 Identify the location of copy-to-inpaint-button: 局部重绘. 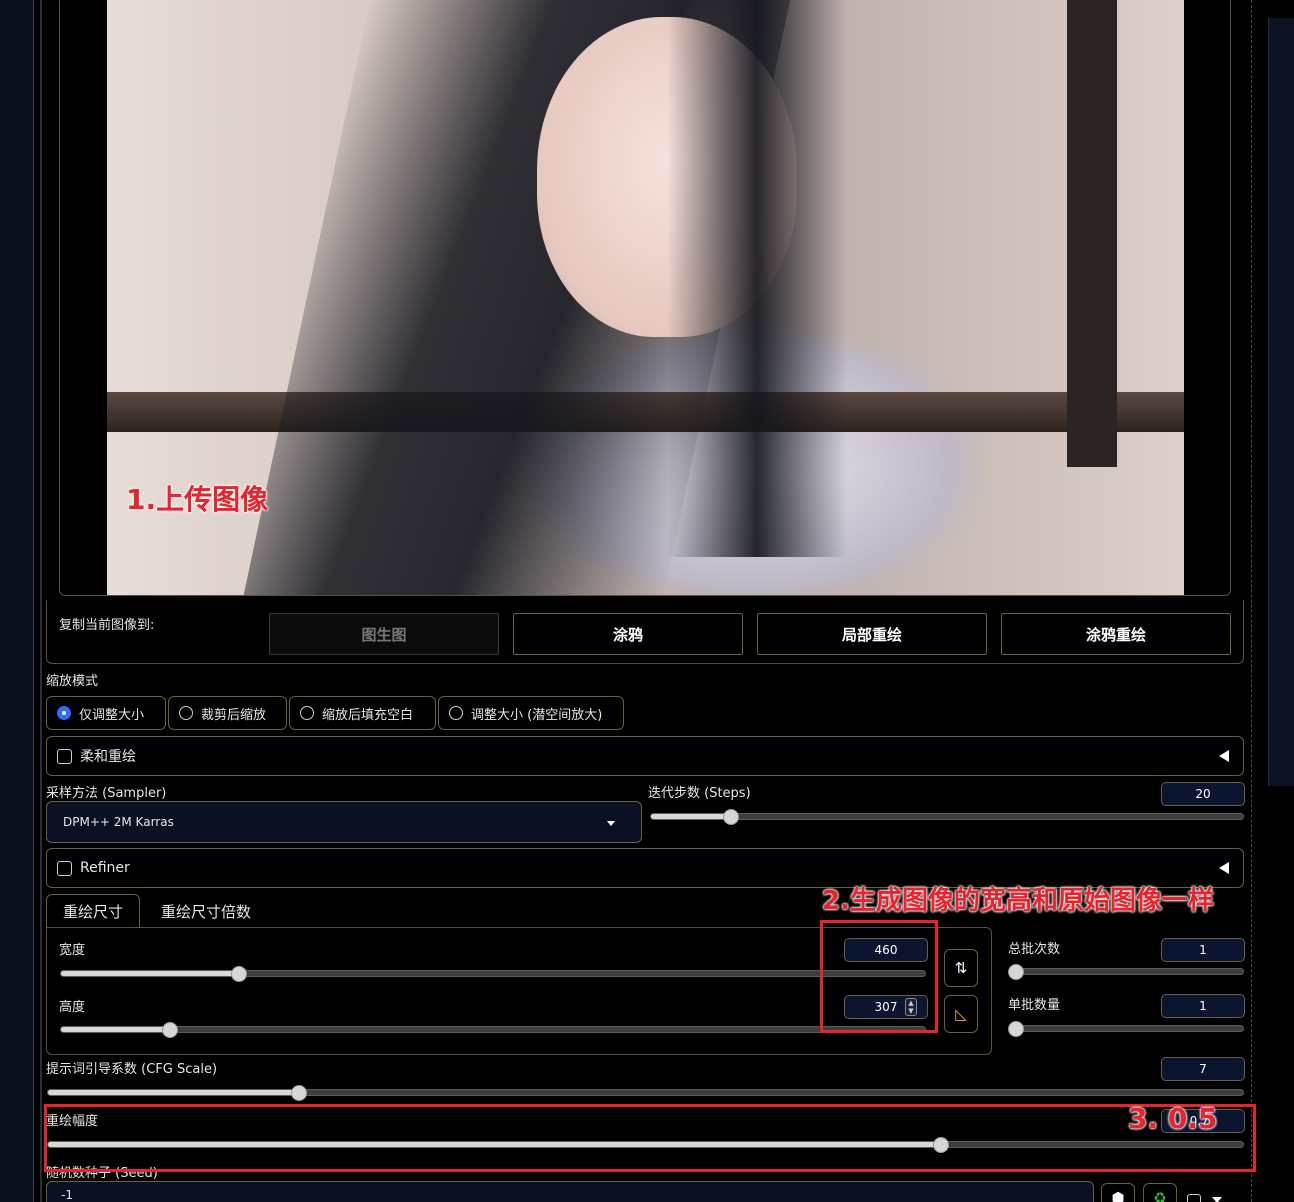
(872, 634).